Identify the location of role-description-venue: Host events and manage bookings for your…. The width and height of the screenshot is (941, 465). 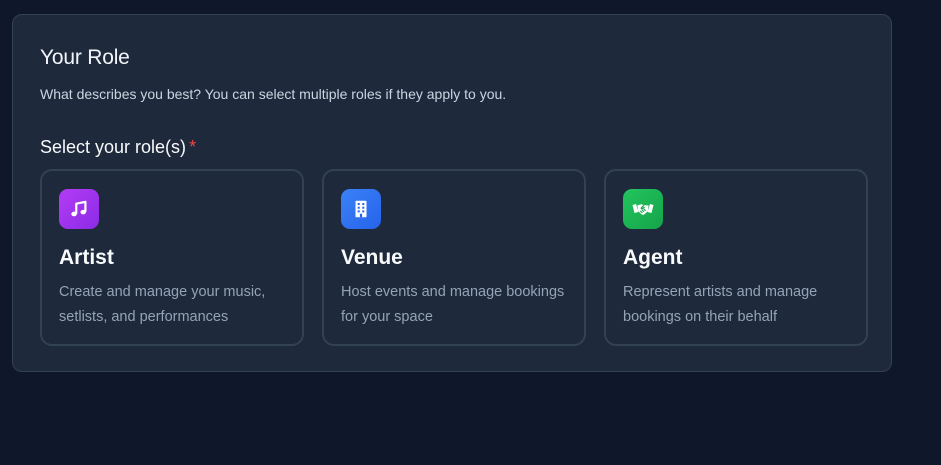
(453, 304).